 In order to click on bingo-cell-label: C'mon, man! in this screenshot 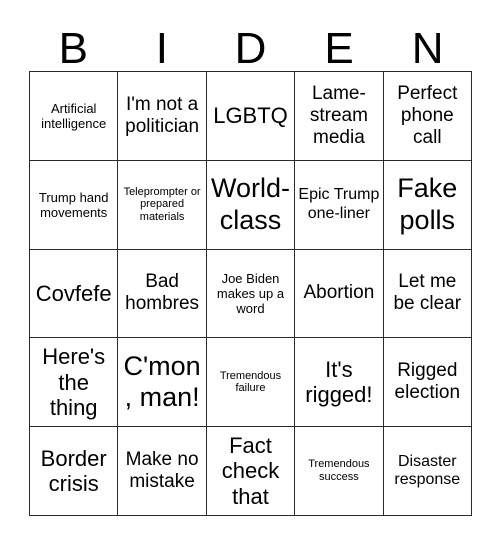, I will do `click(162, 381)`.